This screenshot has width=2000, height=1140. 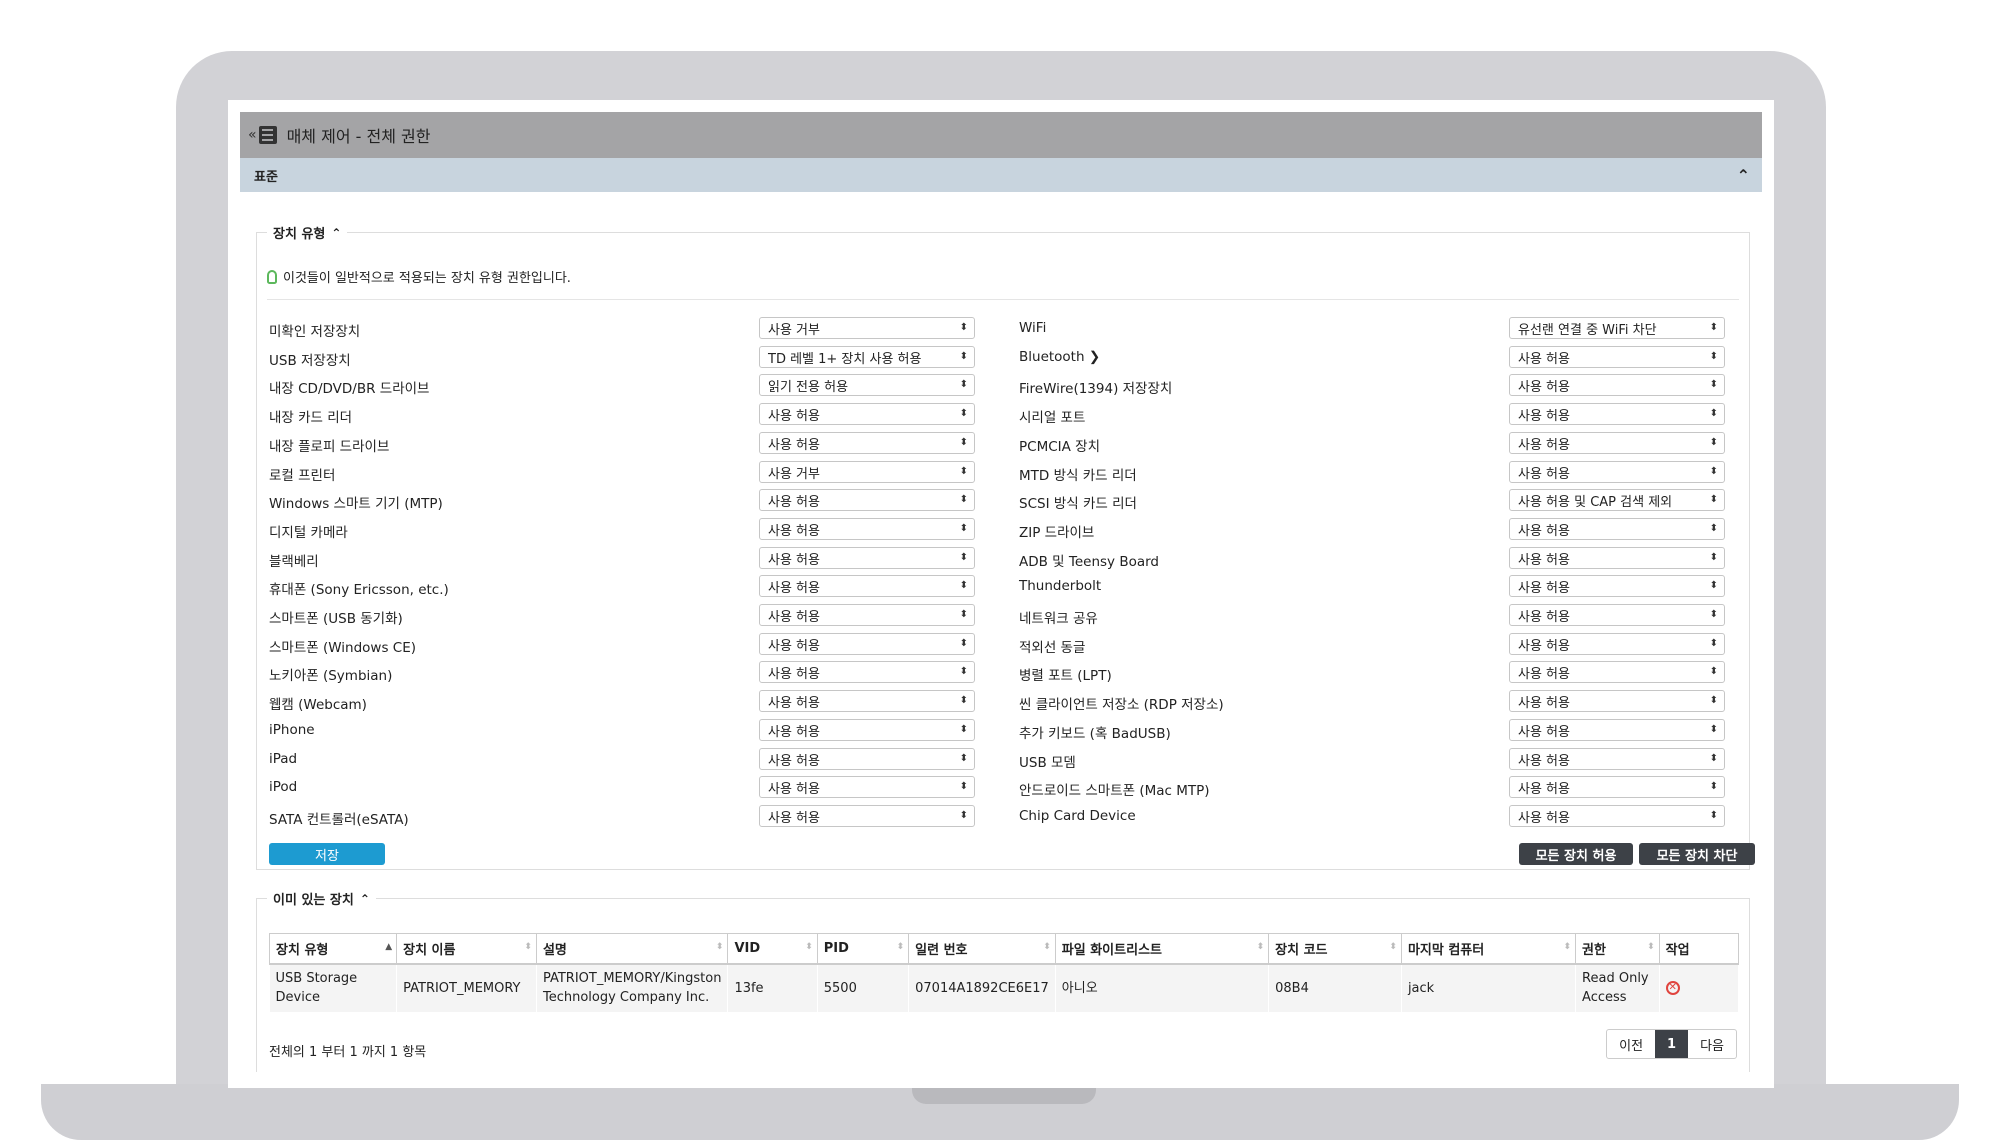 I want to click on column-header: 마지막 컴퓨터 ⬍, so click(x=1488, y=949).